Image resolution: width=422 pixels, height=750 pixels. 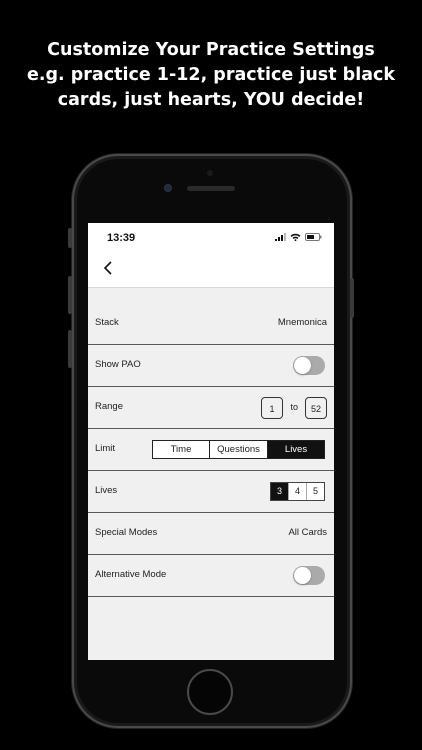 What do you see at coordinates (315, 491) in the screenshot?
I see `lives-option-5: 5` at bounding box center [315, 491].